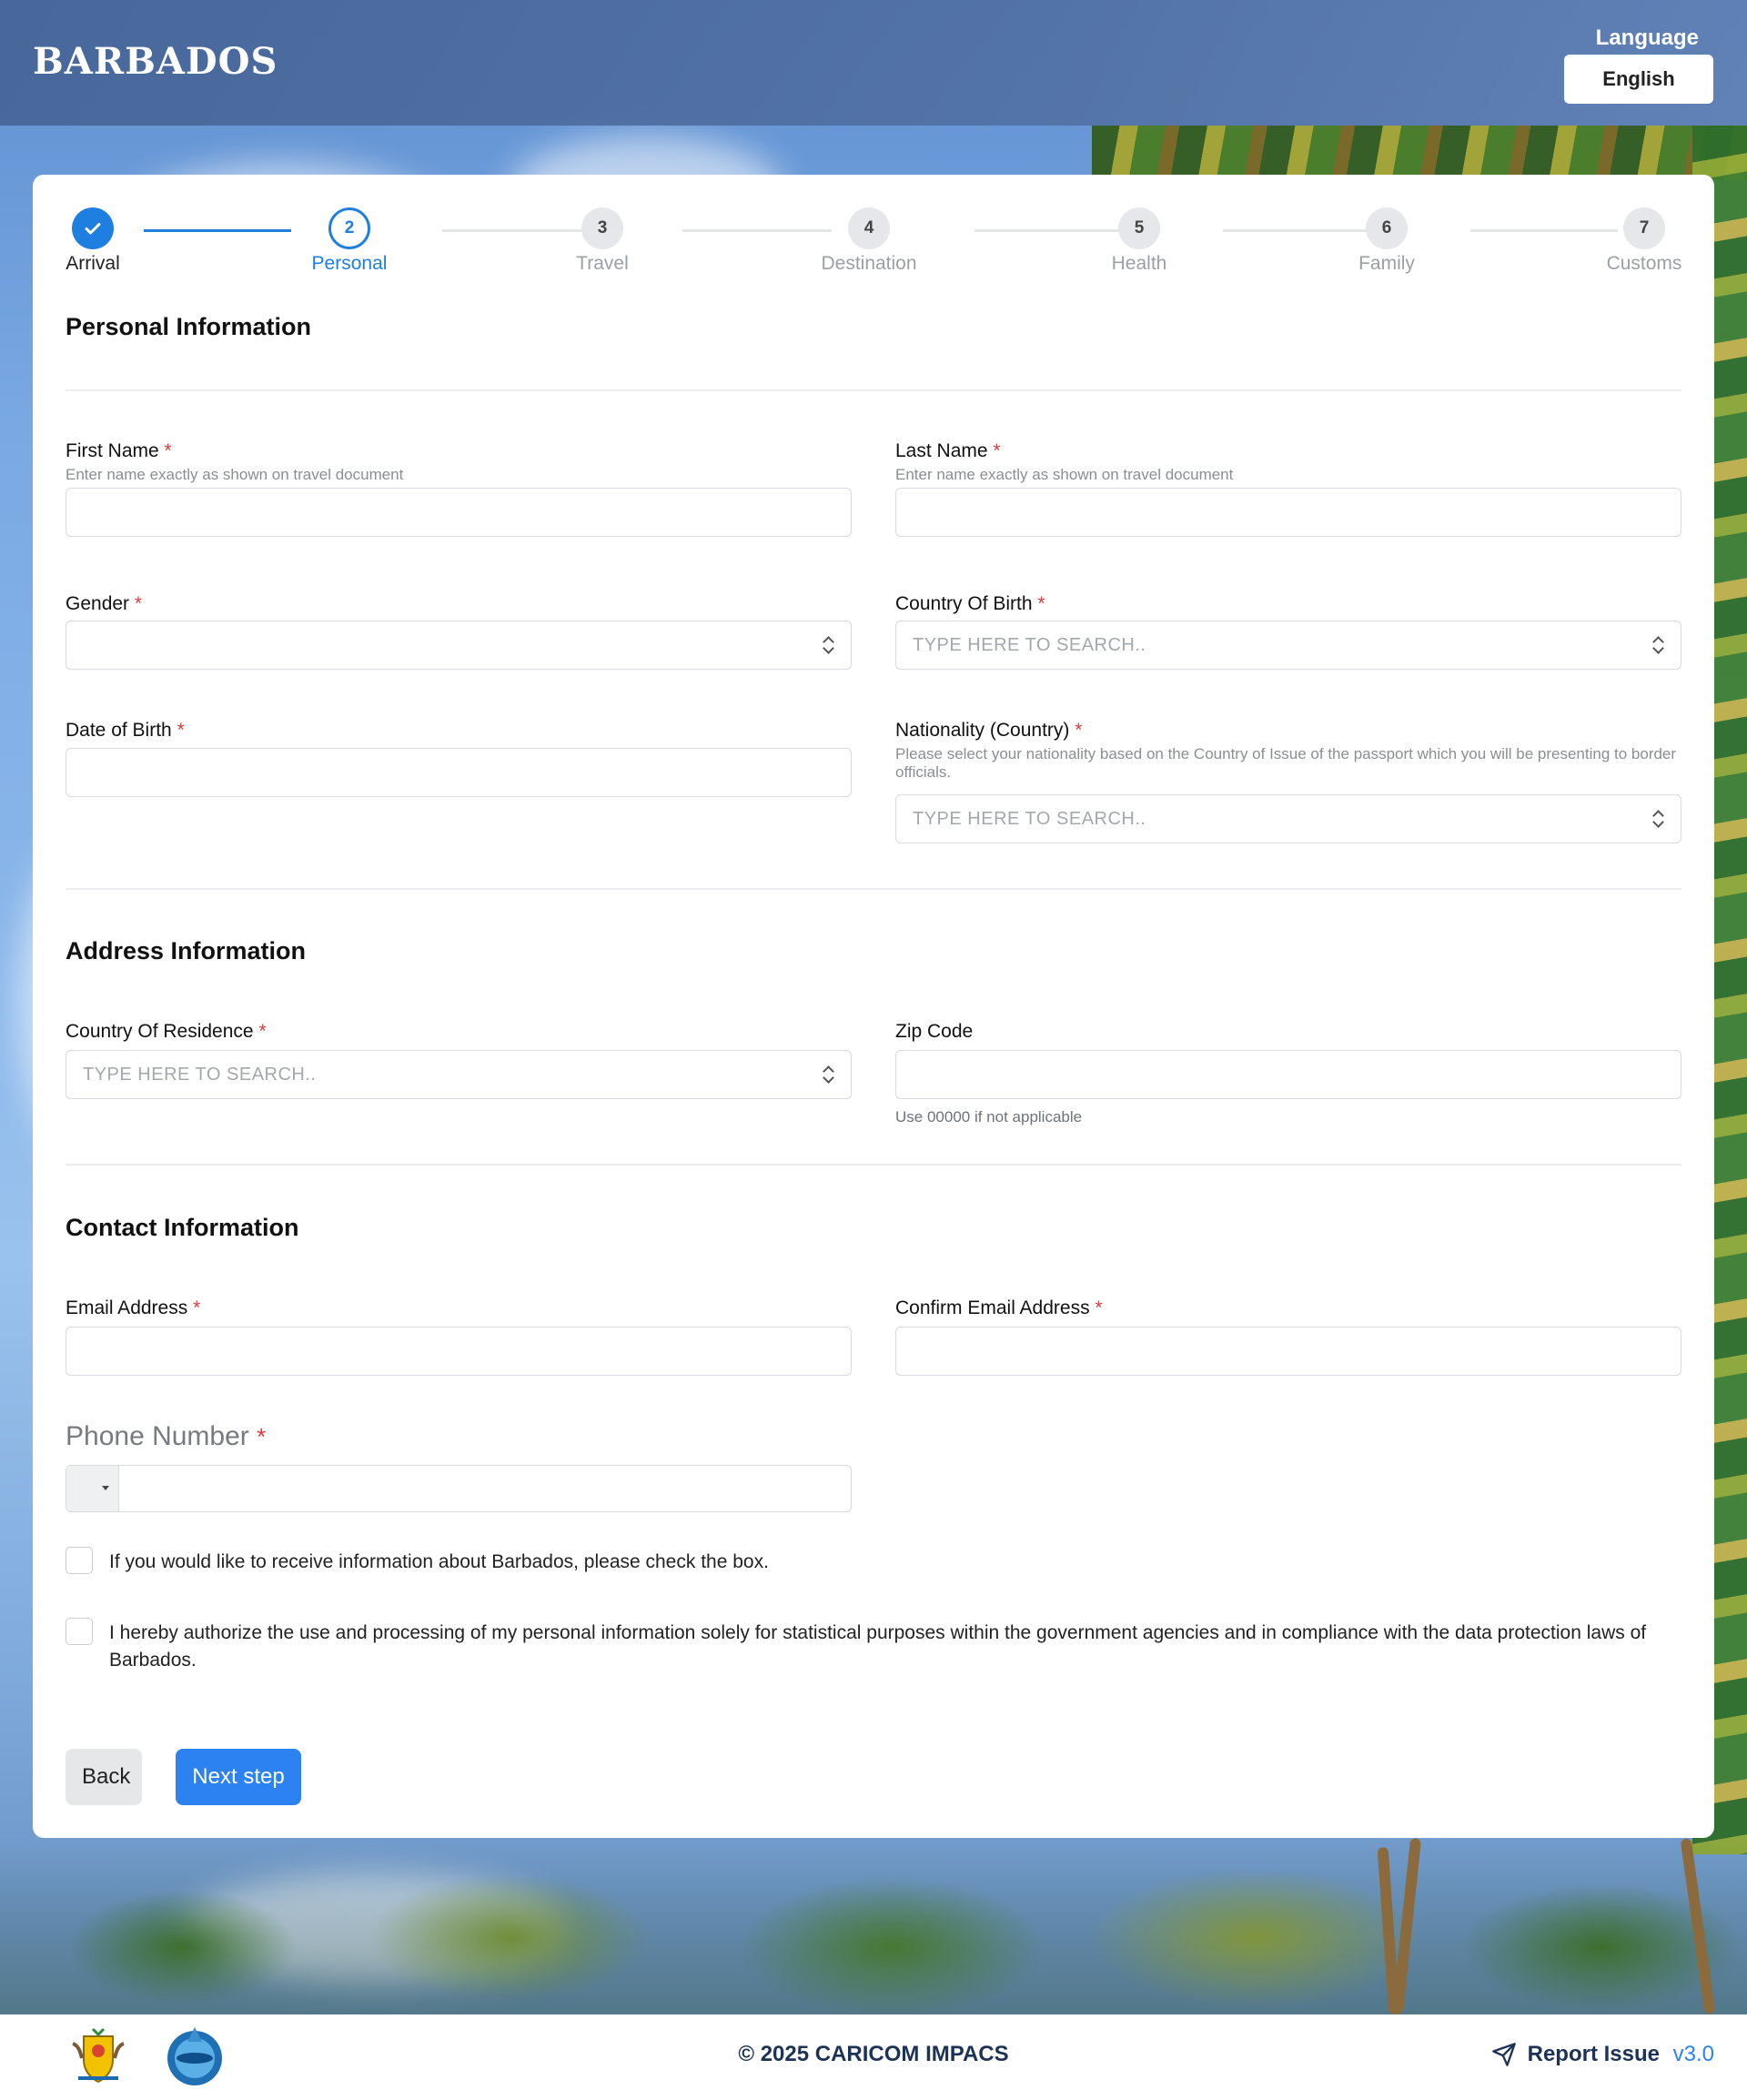 The height and width of the screenshot is (2100, 1747). What do you see at coordinates (127, 1307) in the screenshot?
I see `email-label: Email Address` at bounding box center [127, 1307].